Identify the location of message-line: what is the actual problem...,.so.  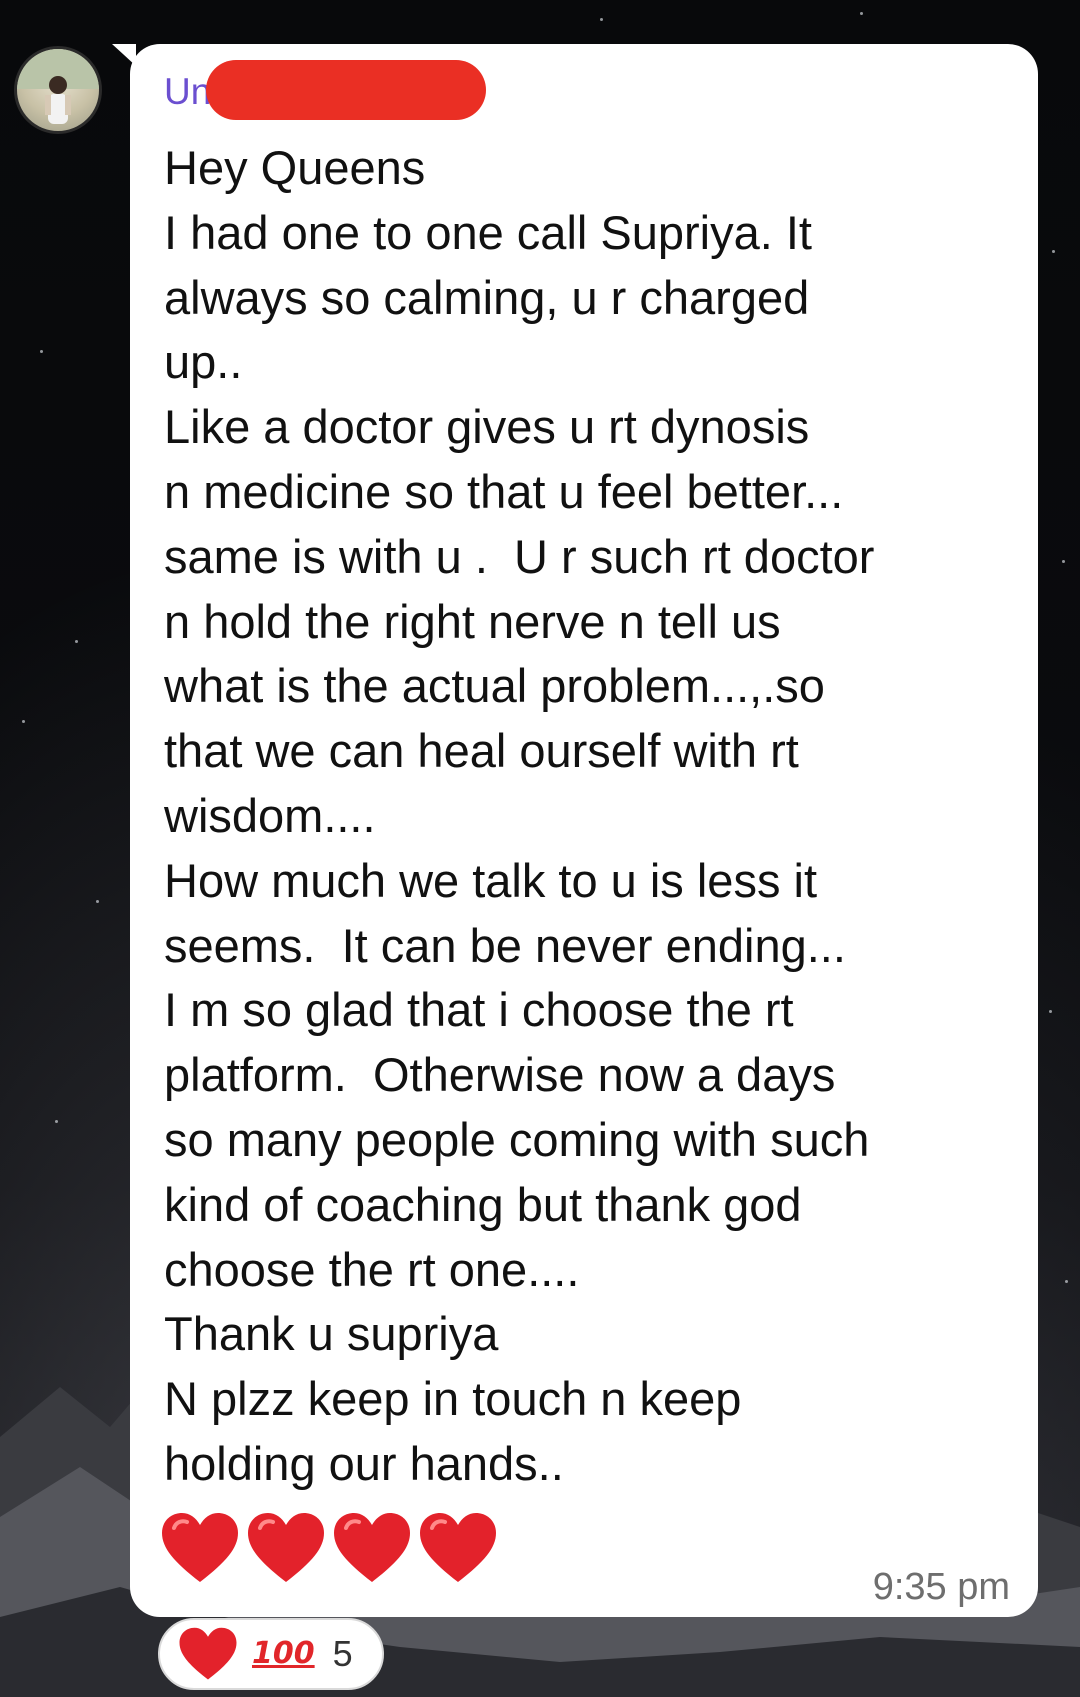
(494, 686).